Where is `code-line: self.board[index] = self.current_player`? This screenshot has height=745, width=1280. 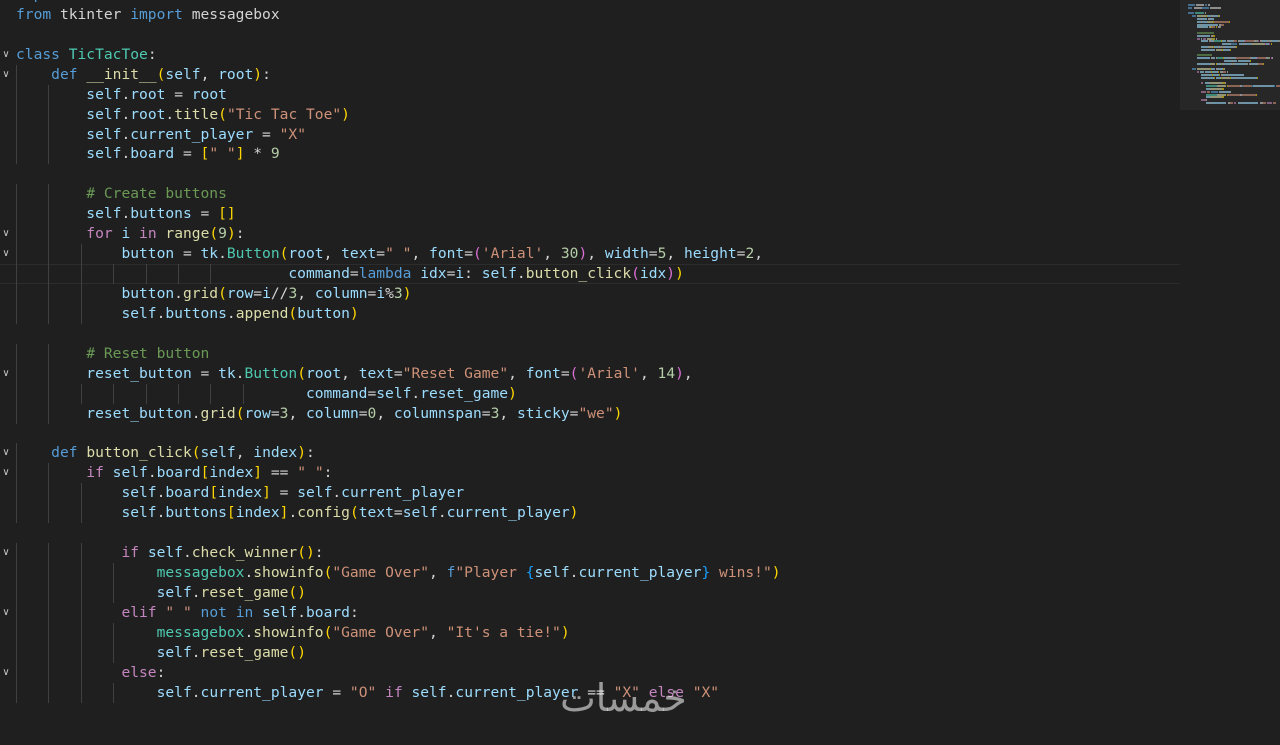
code-line: self.board[index] = self.current_player is located at coordinates (590, 493).